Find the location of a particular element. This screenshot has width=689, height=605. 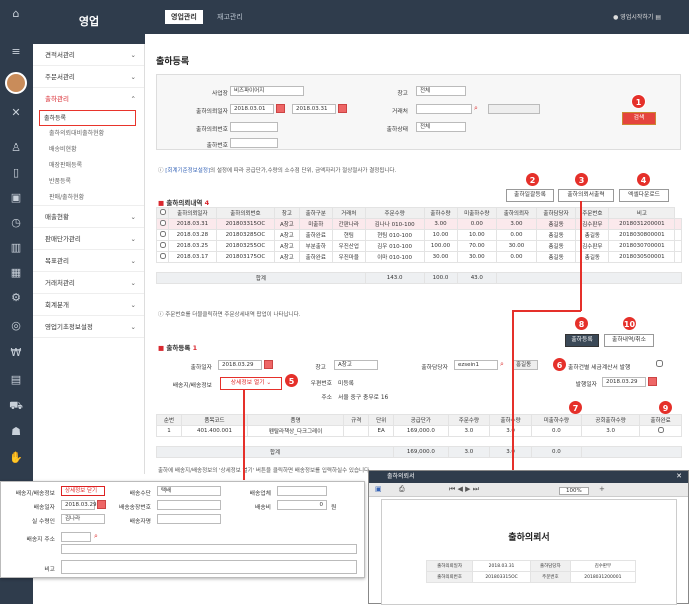

accounting-link: [회계기준정보설정] is located at coordinates (187, 171).